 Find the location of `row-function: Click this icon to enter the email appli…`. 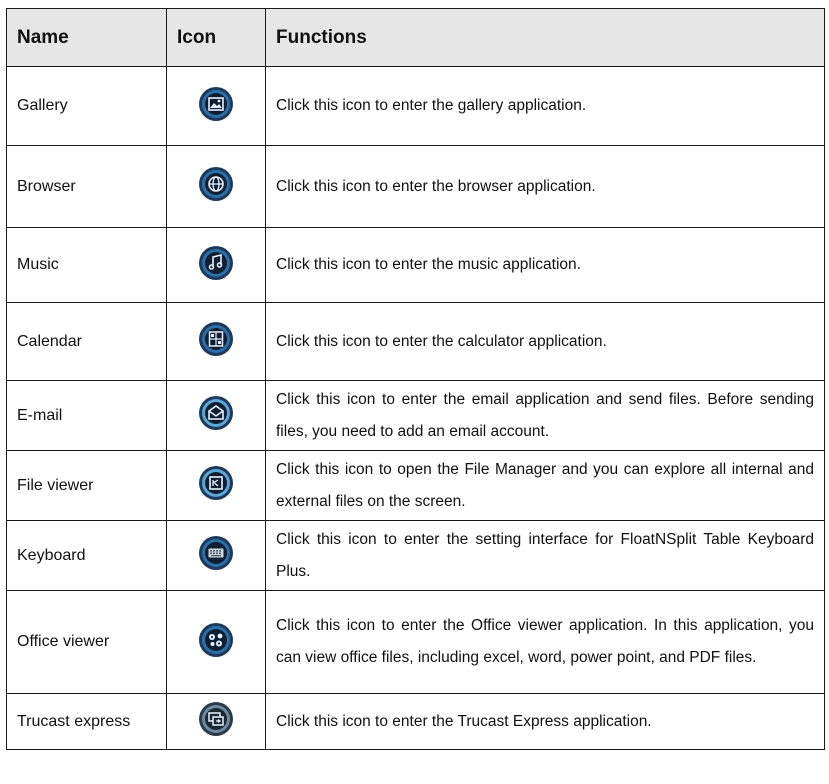

row-function: Click this icon to enter the email appli… is located at coordinates (545, 415).